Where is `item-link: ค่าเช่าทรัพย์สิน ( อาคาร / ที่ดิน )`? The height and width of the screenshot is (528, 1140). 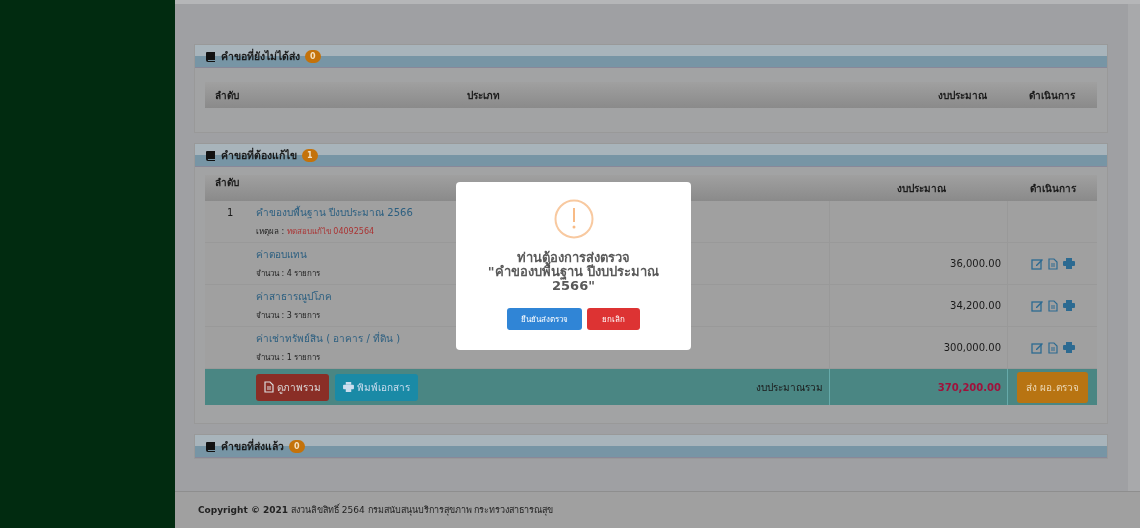 item-link: ค่าเช่าทรัพย์สิน ( อาคาร / ที่ดิน ) is located at coordinates (328, 338).